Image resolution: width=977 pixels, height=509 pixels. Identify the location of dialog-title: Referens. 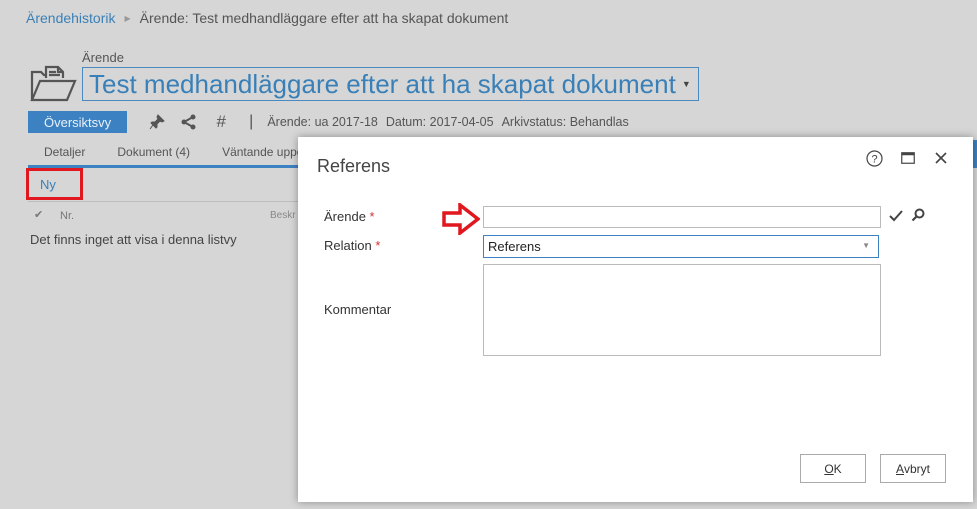
(354, 166).